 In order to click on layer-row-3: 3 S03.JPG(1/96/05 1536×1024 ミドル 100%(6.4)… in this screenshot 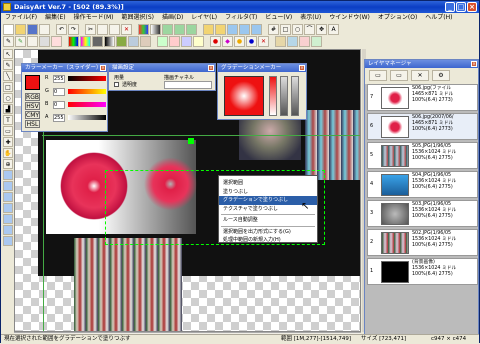, I will do `click(422, 213)`.